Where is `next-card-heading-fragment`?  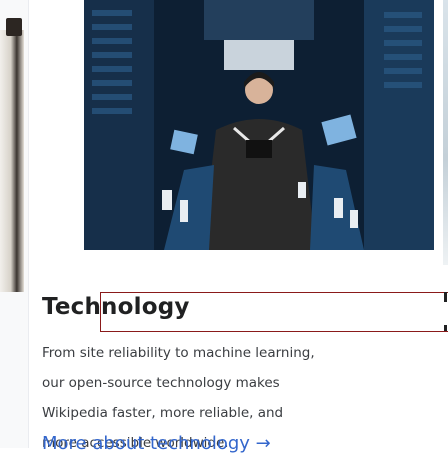
next-card-heading-fragment is located at coordinates (445, 297).